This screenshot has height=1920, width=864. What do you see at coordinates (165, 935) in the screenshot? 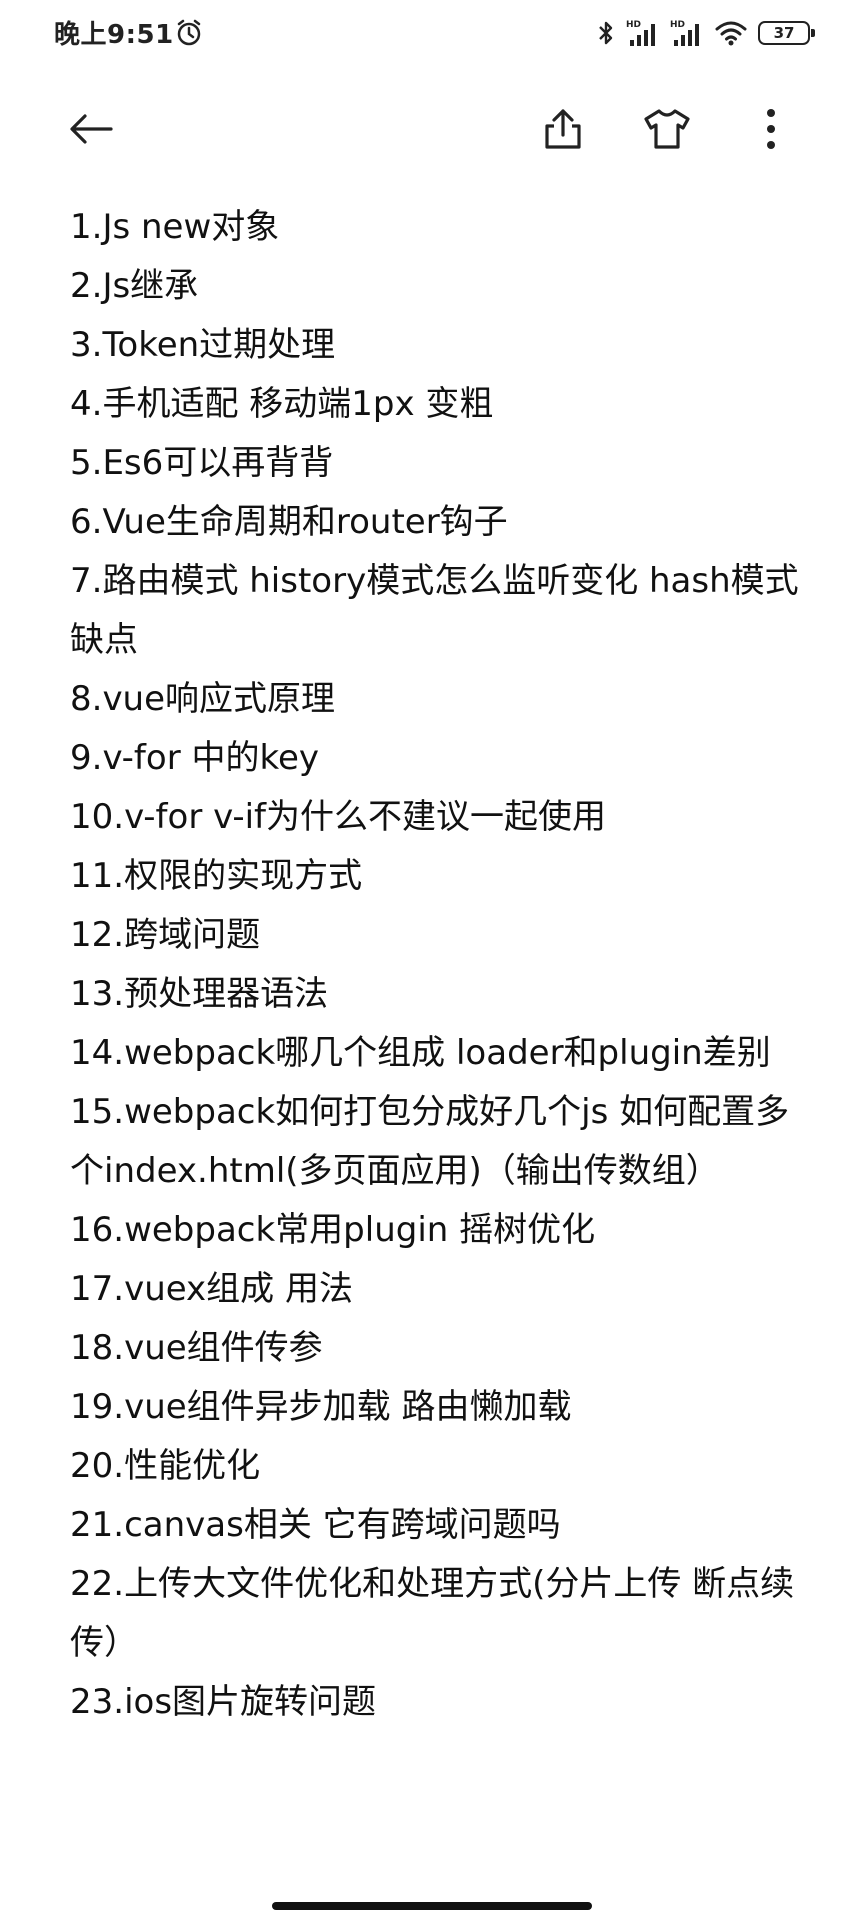
I see `note-line: 12.跨域问题` at bounding box center [165, 935].